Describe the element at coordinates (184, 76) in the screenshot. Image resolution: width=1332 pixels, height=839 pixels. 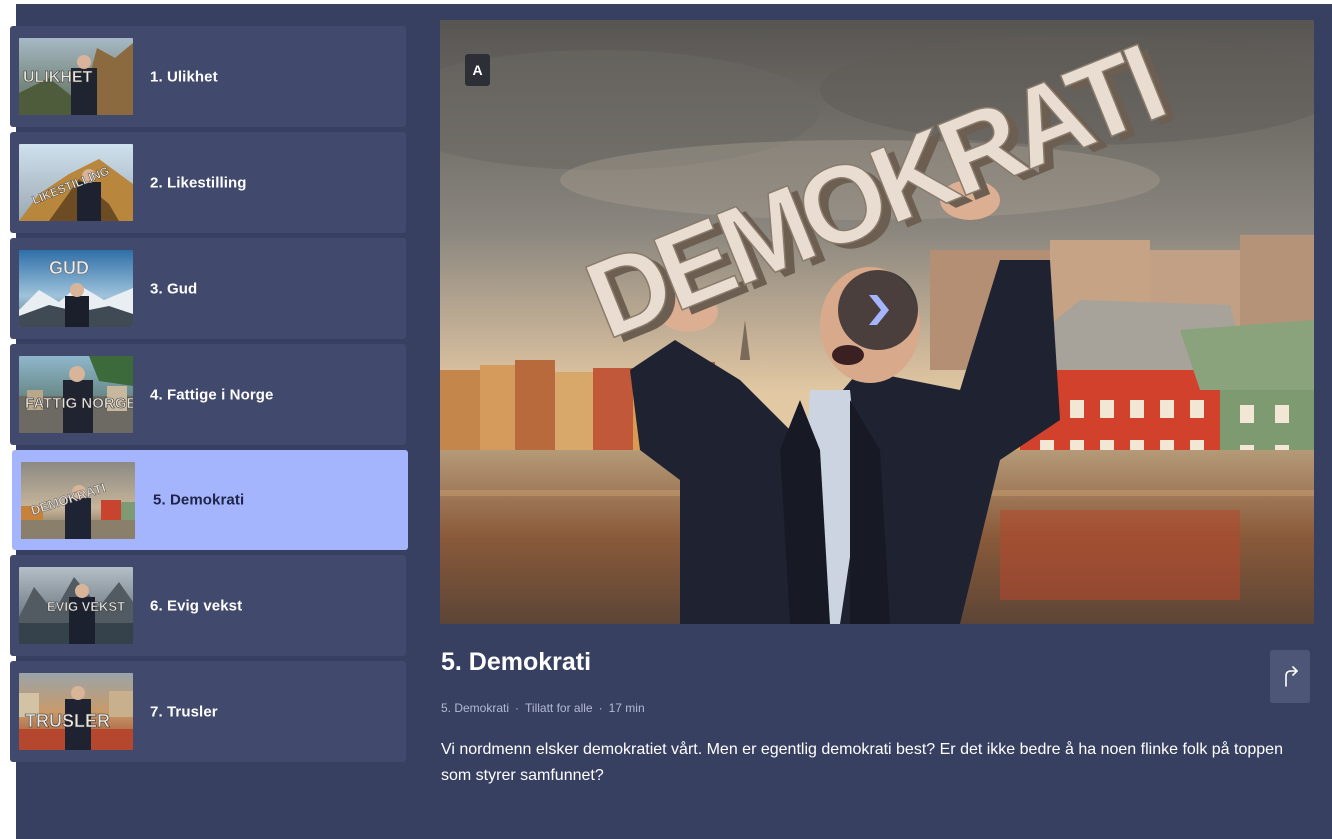
I see `episode-title: 1. Ulikhet` at that location.